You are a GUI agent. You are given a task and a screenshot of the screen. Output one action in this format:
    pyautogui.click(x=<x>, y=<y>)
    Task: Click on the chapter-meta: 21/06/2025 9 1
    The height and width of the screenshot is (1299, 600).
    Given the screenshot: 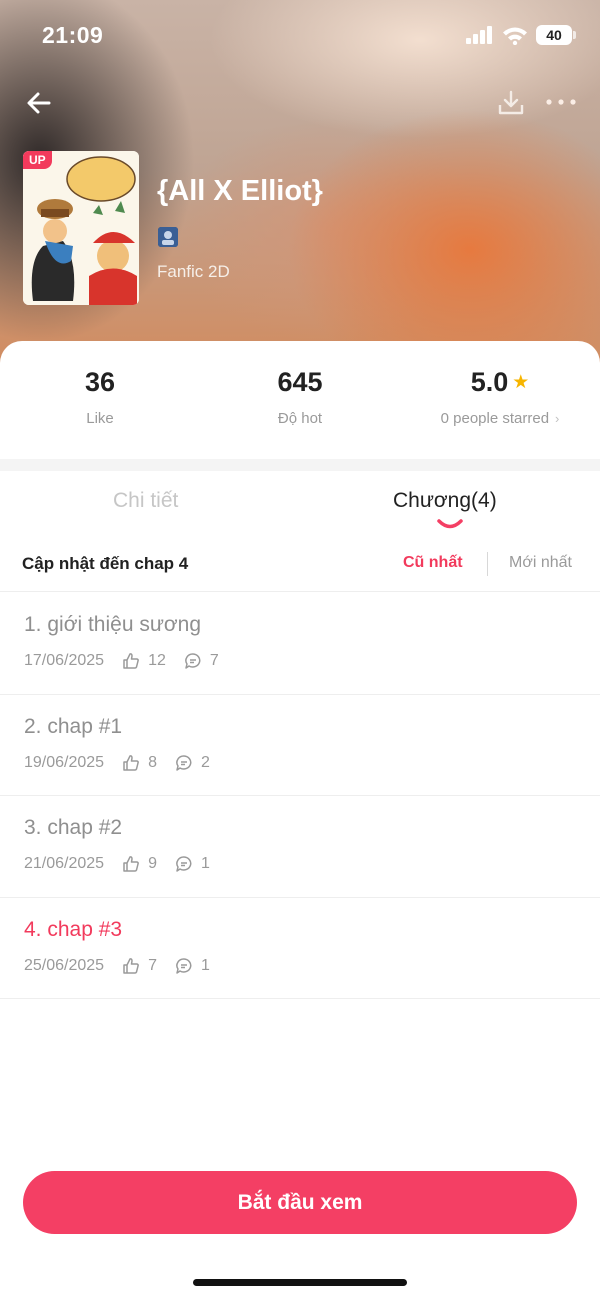 What is the action you would take?
    pyautogui.click(x=126, y=864)
    